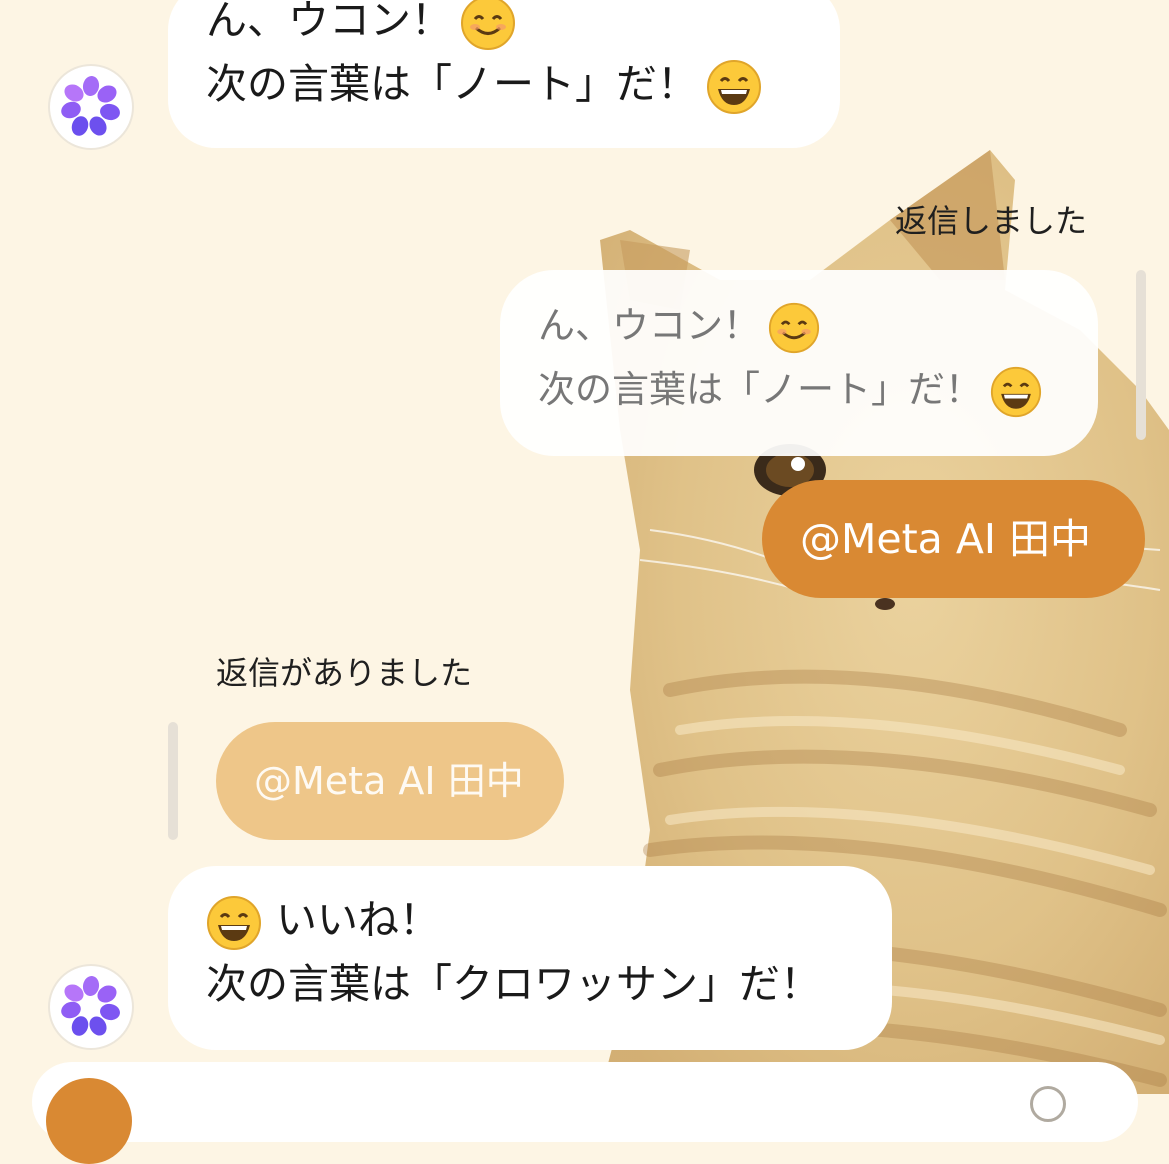 The image size is (1169, 1164). What do you see at coordinates (530, 958) in the screenshot?
I see `message-bubble-incoming: いいね！ 次の言葉は「クロワッサン」だ！` at bounding box center [530, 958].